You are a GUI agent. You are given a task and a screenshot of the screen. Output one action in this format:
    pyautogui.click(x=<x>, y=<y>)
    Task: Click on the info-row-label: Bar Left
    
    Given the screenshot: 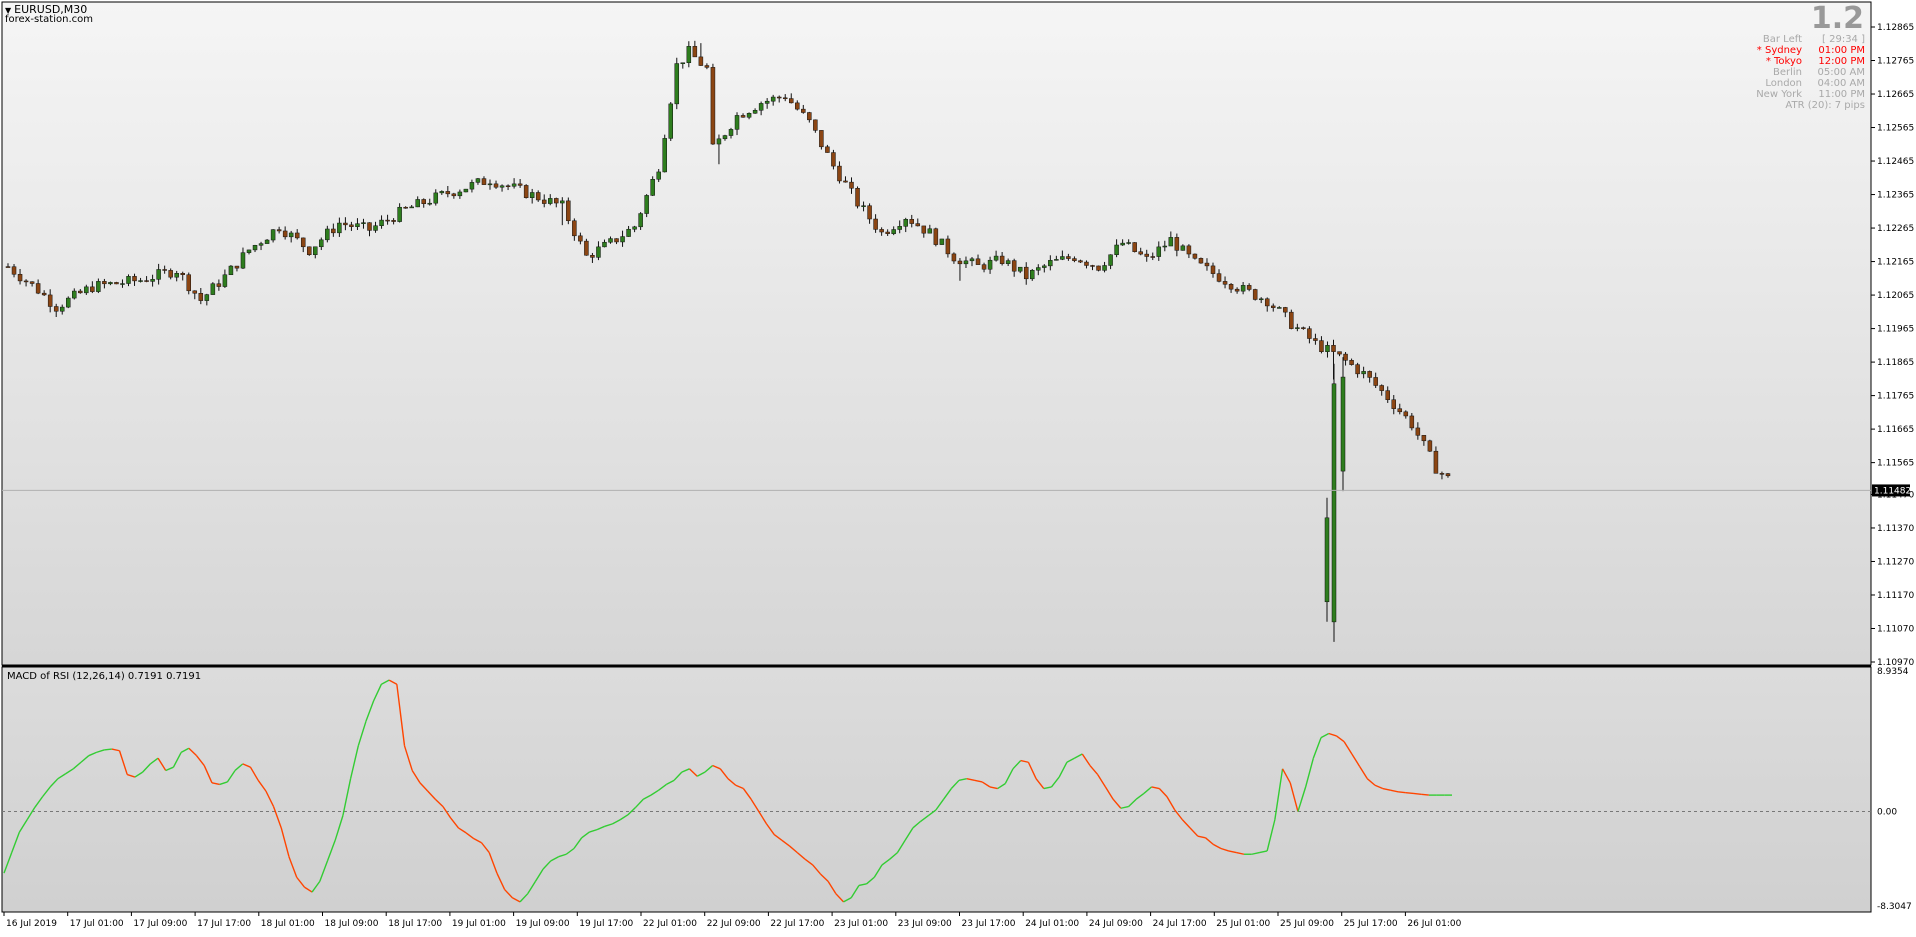 What is the action you would take?
    pyautogui.click(x=1782, y=39)
    